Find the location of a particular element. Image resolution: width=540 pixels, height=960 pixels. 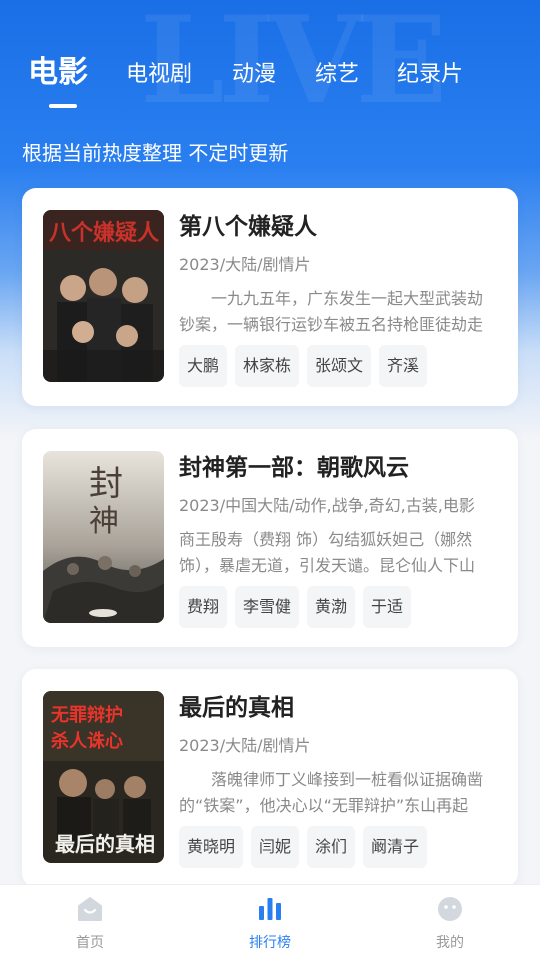

cast-tag: 涂们 is located at coordinates (331, 847).